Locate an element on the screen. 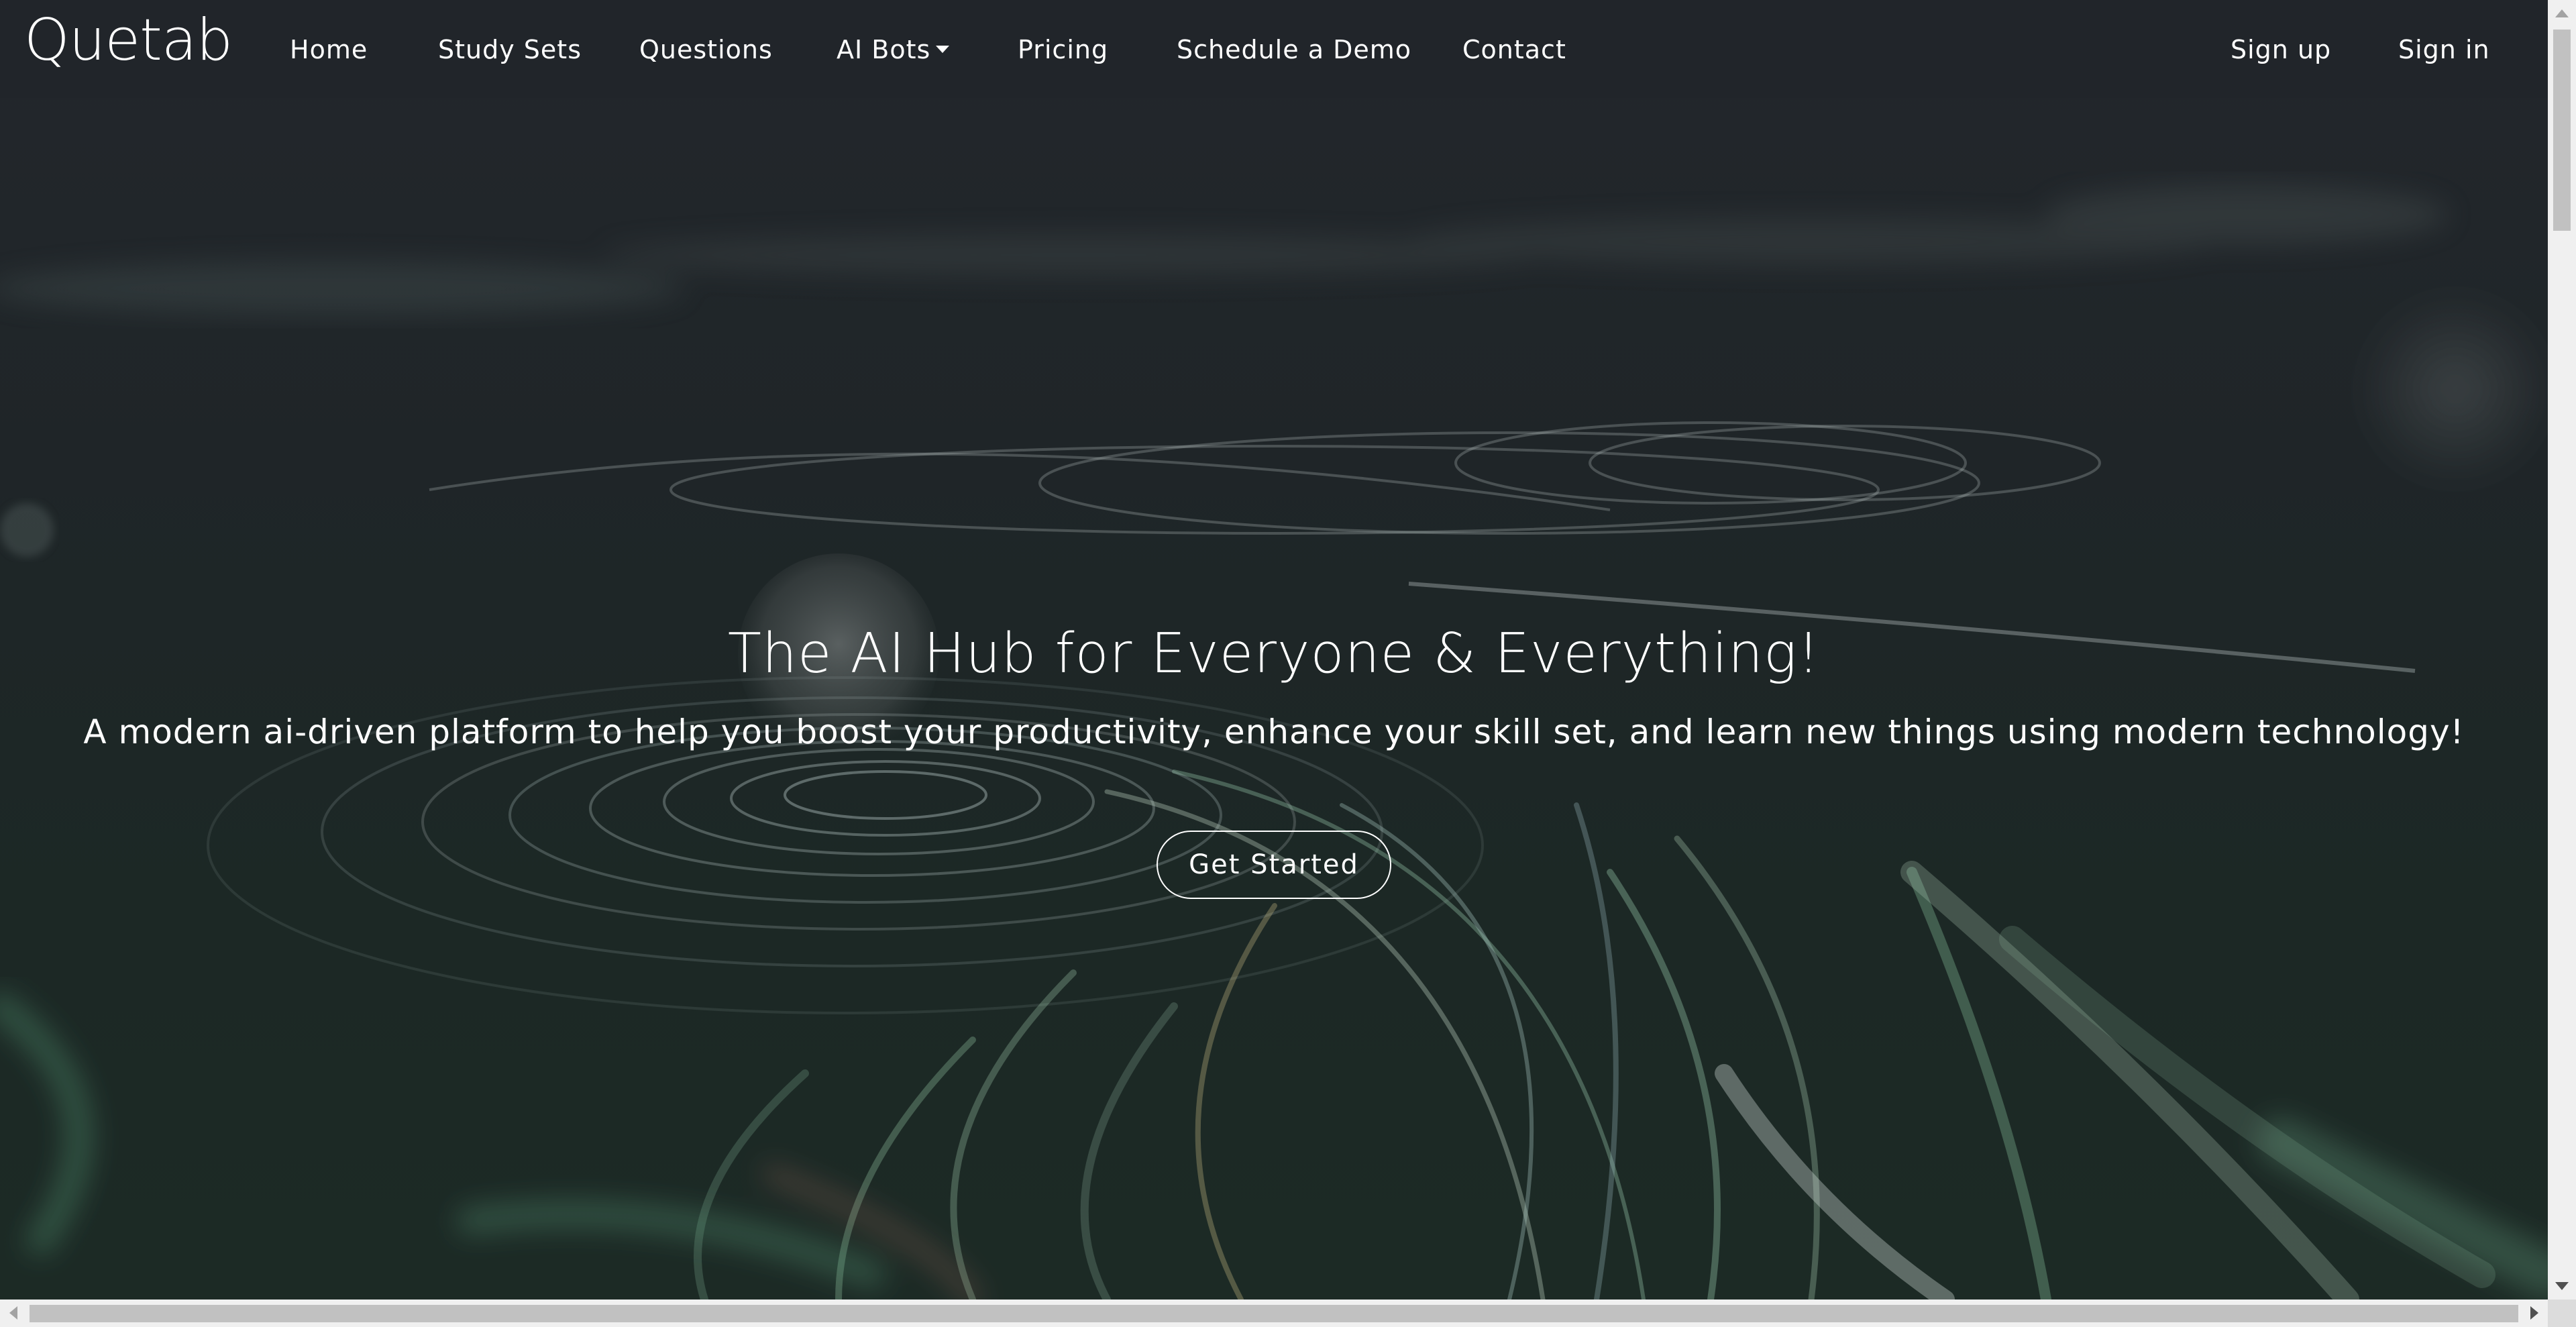  horizontal-scroll-thumb is located at coordinates (1274, 1313).